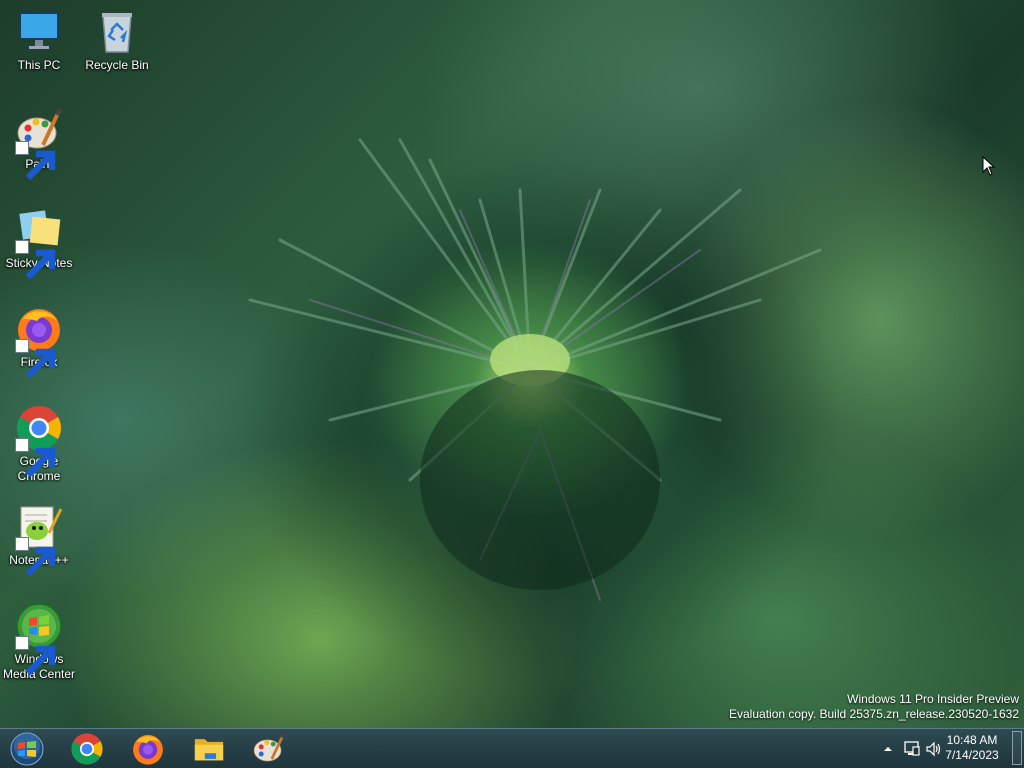 Image resolution: width=1024 pixels, height=769 pixels. I want to click on desktop-icon-label: This PC, so click(39, 65).